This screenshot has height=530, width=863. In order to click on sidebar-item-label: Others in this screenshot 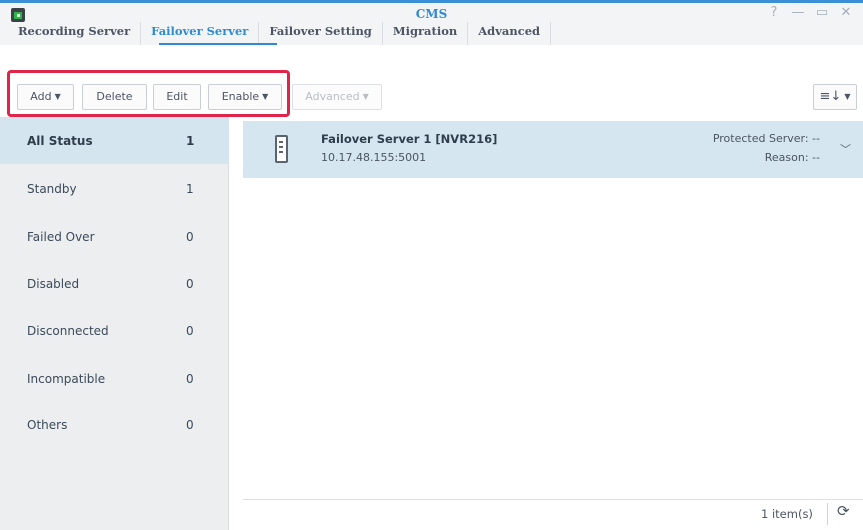, I will do `click(47, 424)`.